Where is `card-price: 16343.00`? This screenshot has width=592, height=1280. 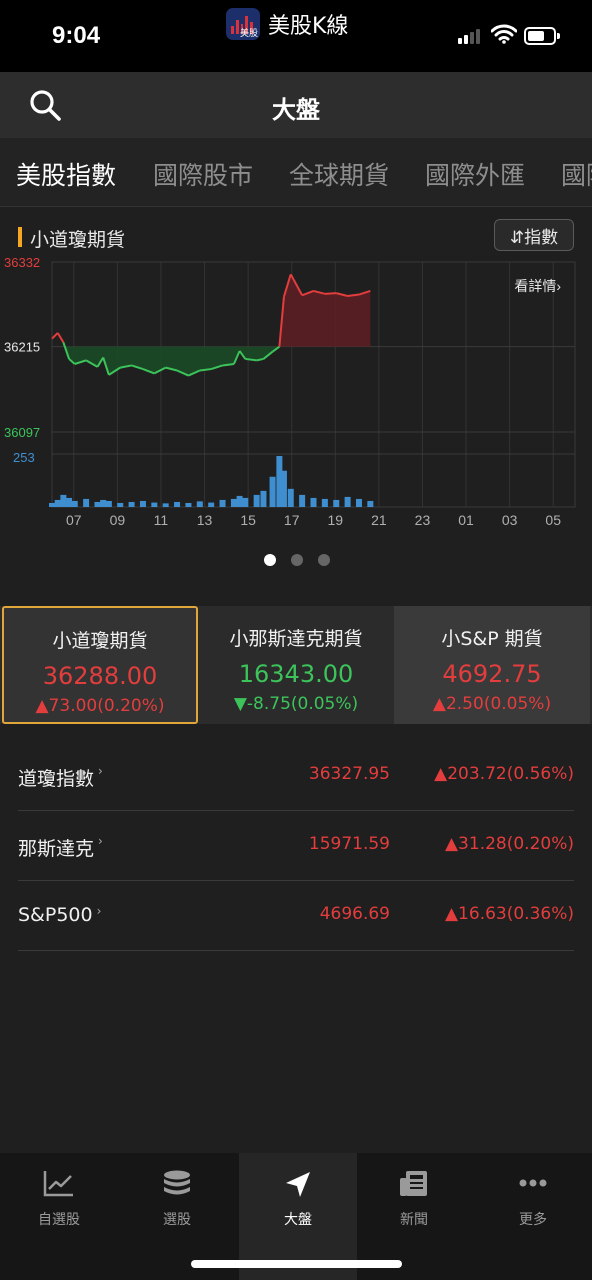
card-price: 16343.00 is located at coordinates (296, 674).